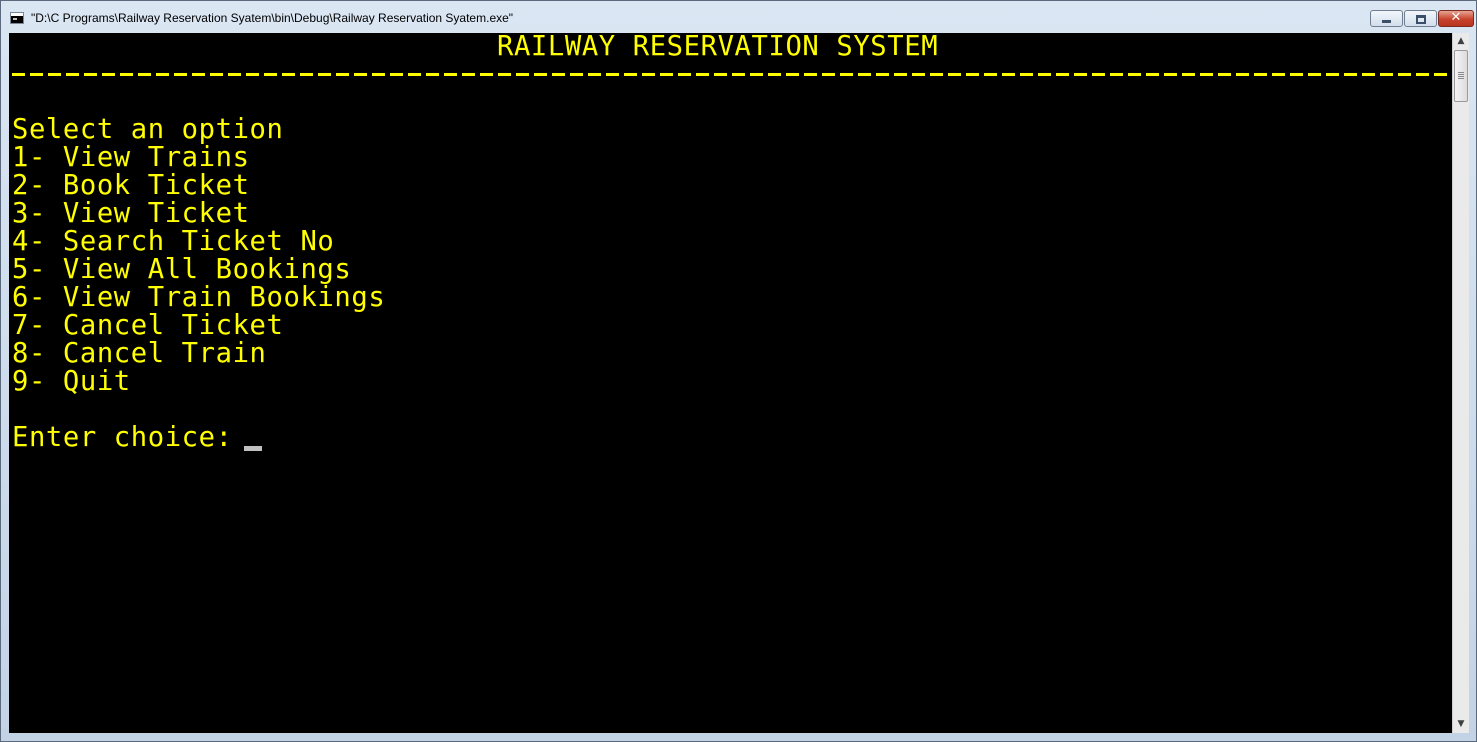 Image resolution: width=1477 pixels, height=742 pixels. I want to click on menu-option-view-trains: 1- View Trains, so click(131, 157).